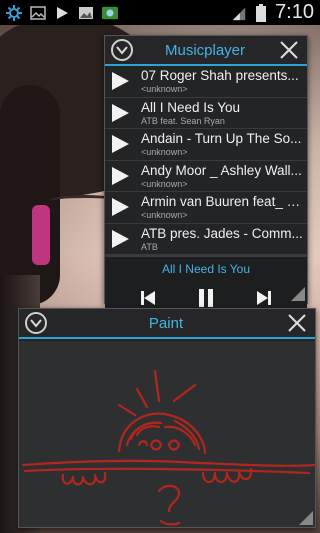  Describe the element at coordinates (206, 298) in the screenshot. I see `pause-button` at that location.